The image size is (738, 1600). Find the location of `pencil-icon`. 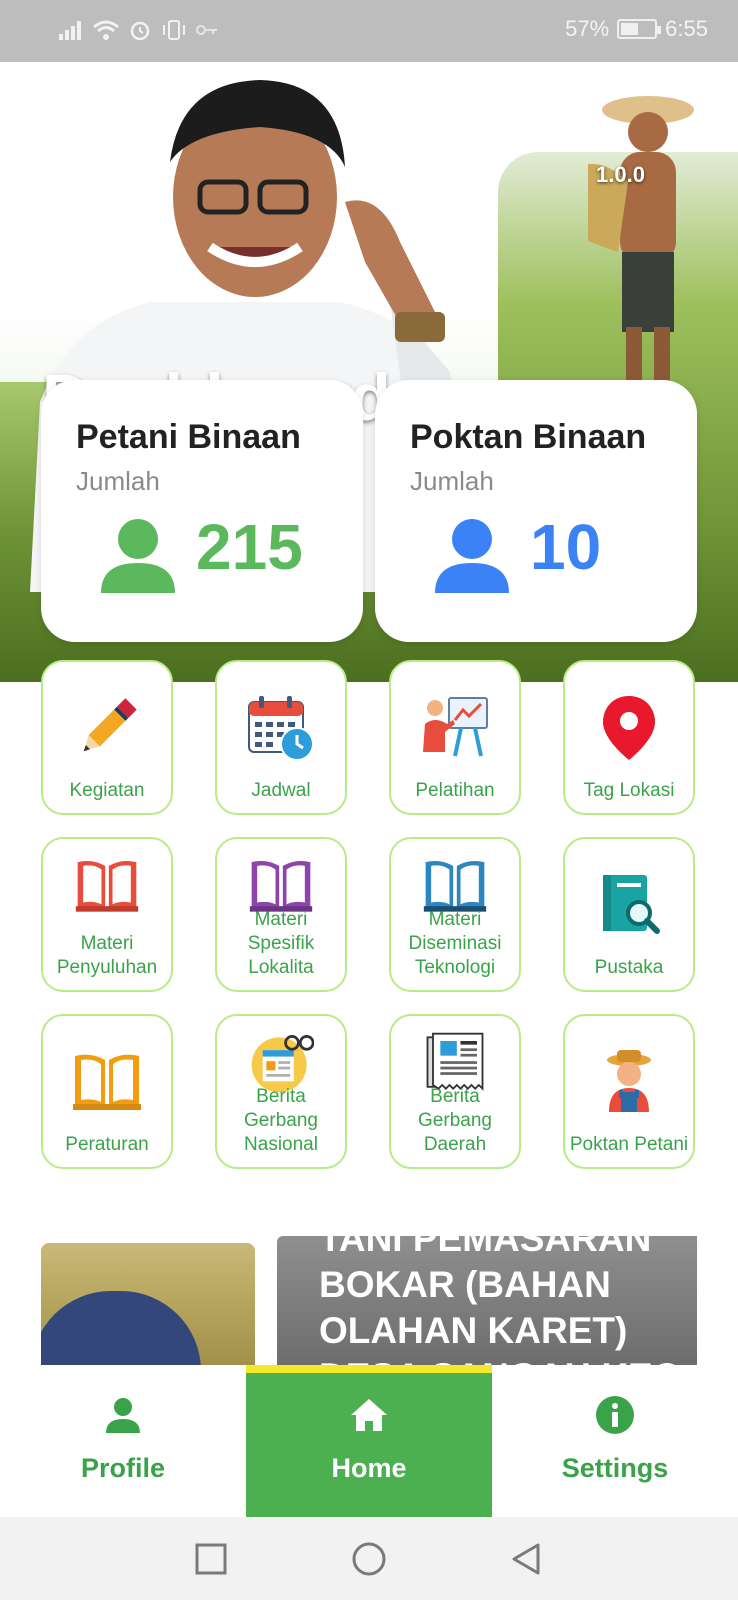

pencil-icon is located at coordinates (110, 725).